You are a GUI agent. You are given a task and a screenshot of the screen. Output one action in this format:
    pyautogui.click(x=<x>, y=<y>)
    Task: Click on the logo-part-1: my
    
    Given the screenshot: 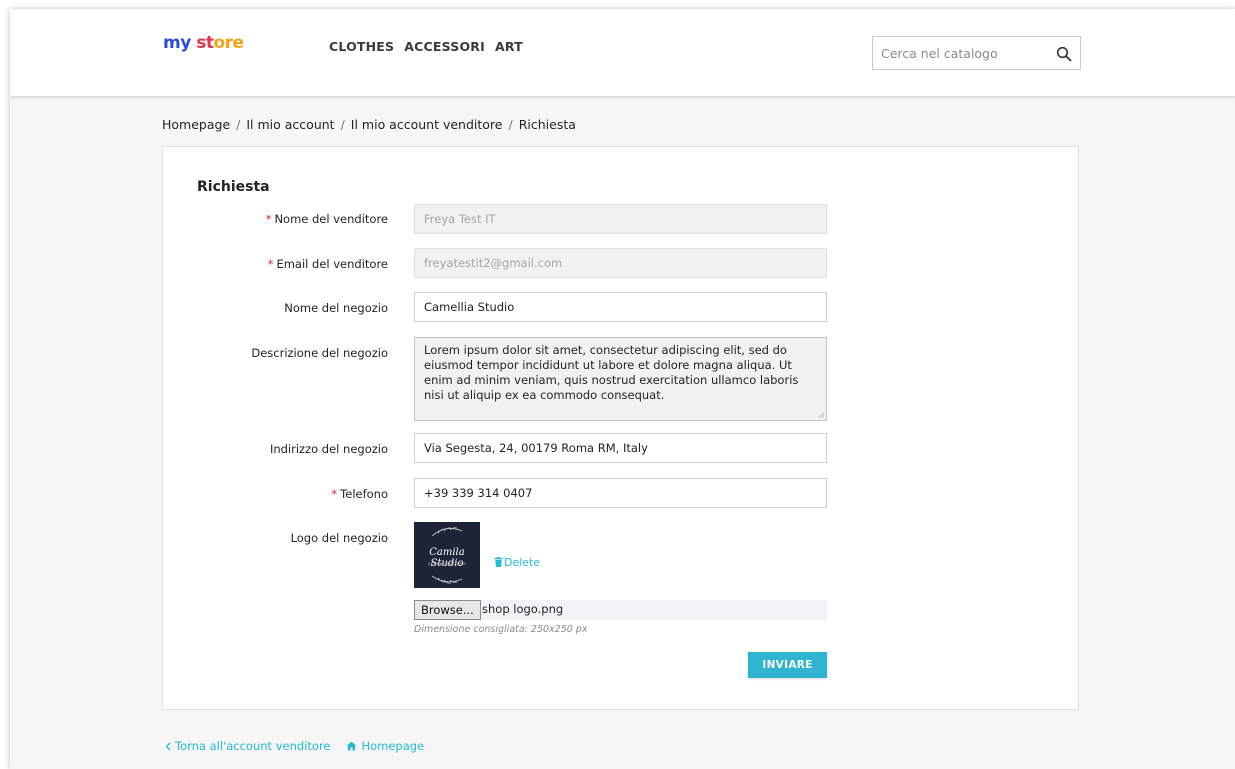 What is the action you would take?
    pyautogui.click(x=177, y=43)
    